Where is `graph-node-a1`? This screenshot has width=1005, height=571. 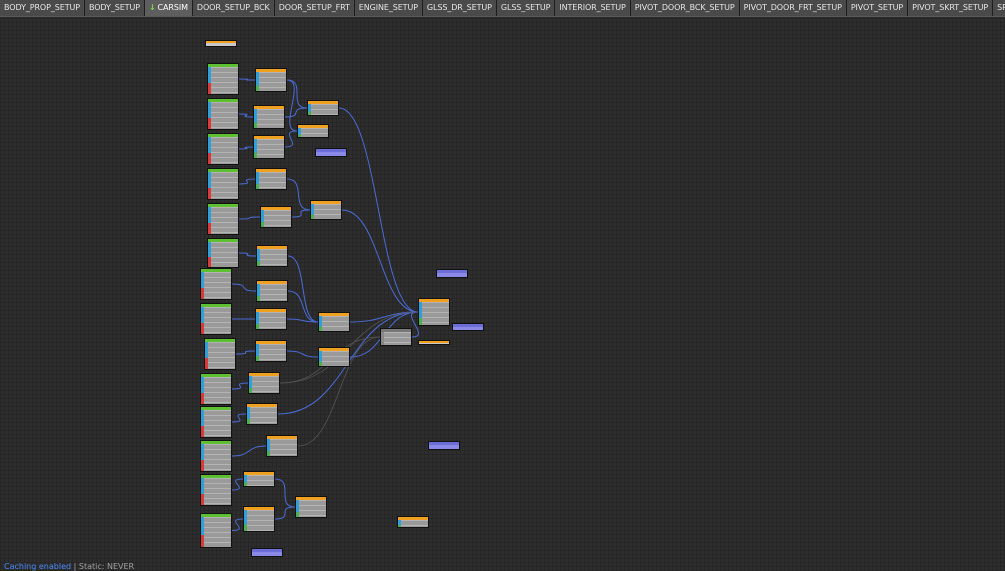
graph-node-a1 is located at coordinates (271, 80).